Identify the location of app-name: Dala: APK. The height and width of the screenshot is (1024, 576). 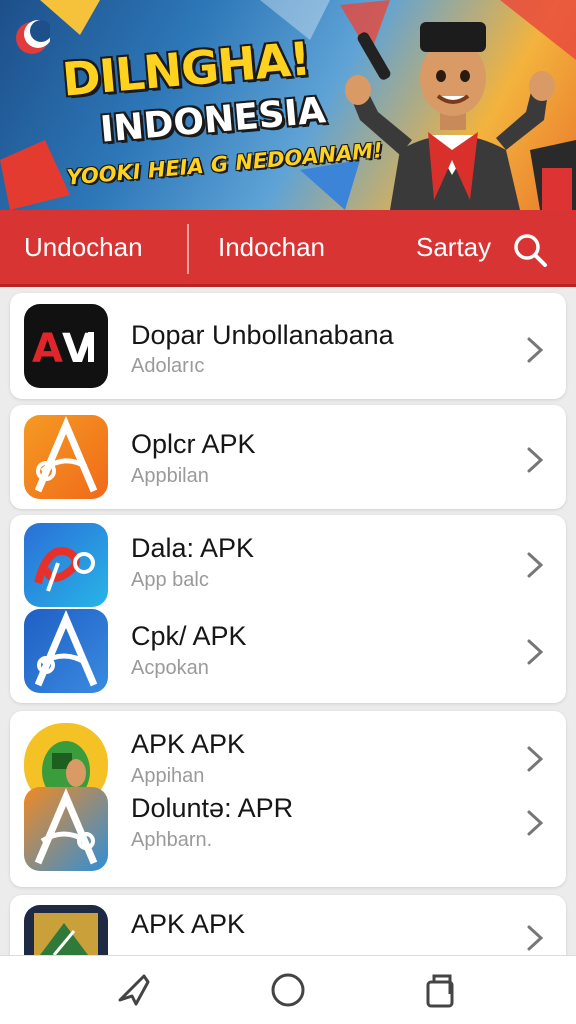
(193, 548).